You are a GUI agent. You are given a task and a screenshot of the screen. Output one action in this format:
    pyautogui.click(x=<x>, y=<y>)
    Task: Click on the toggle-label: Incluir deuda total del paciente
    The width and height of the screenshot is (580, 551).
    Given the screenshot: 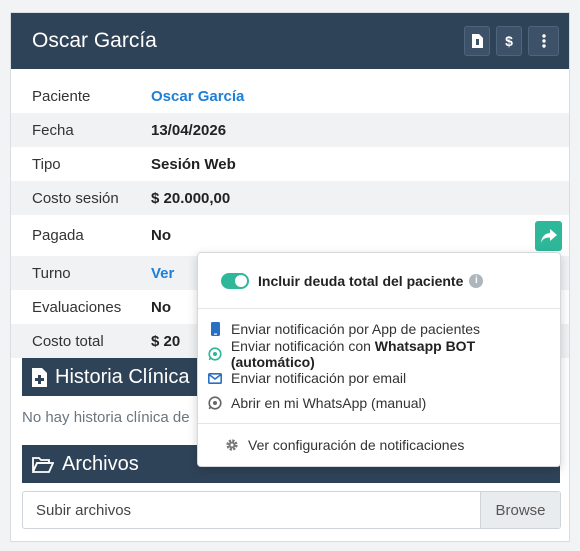 What is the action you would take?
    pyautogui.click(x=361, y=280)
    